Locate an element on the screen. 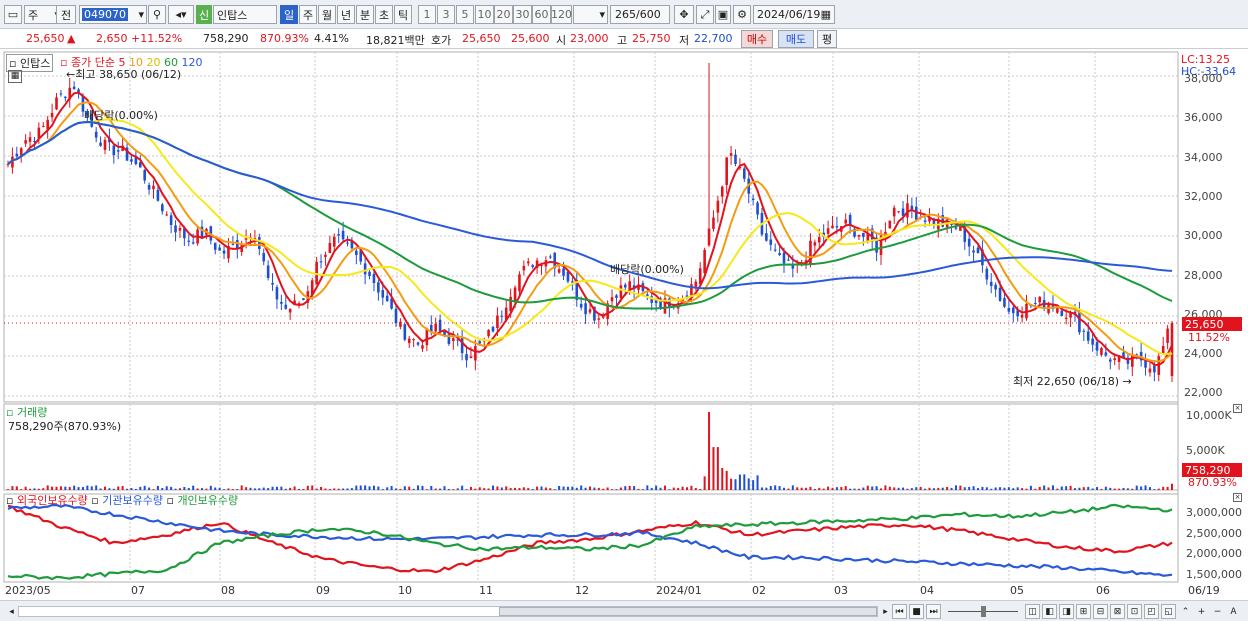 This screenshot has width=1248, height=621. stock-name-field: 인탑스 is located at coordinates (245, 14).